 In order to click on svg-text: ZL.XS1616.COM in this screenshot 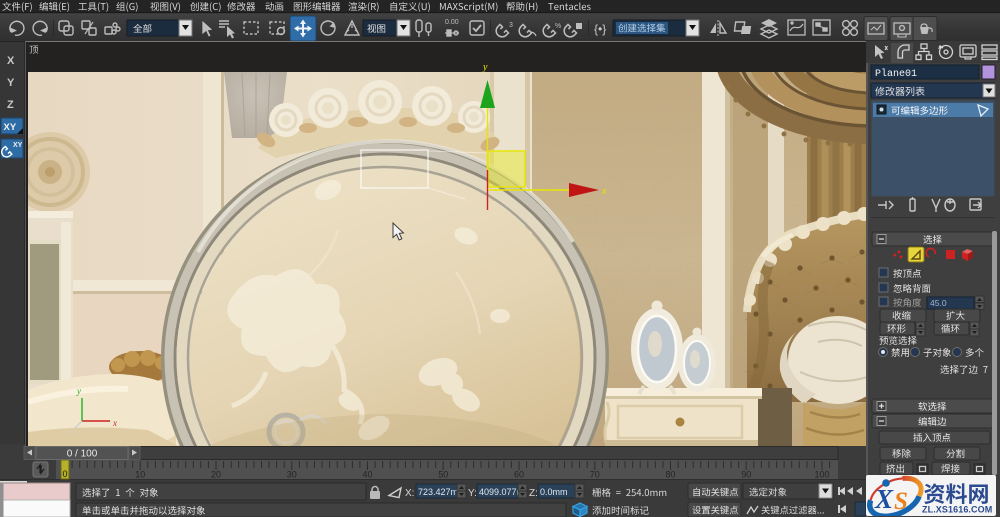, I will do `click(957, 510)`.